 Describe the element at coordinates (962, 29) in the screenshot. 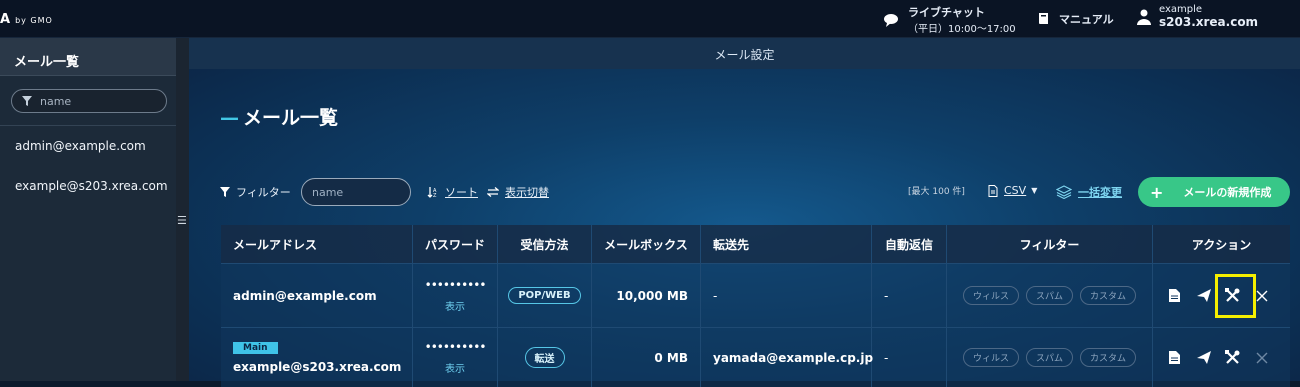

I see `chat-hours: （平日）10:00〜17:00` at that location.